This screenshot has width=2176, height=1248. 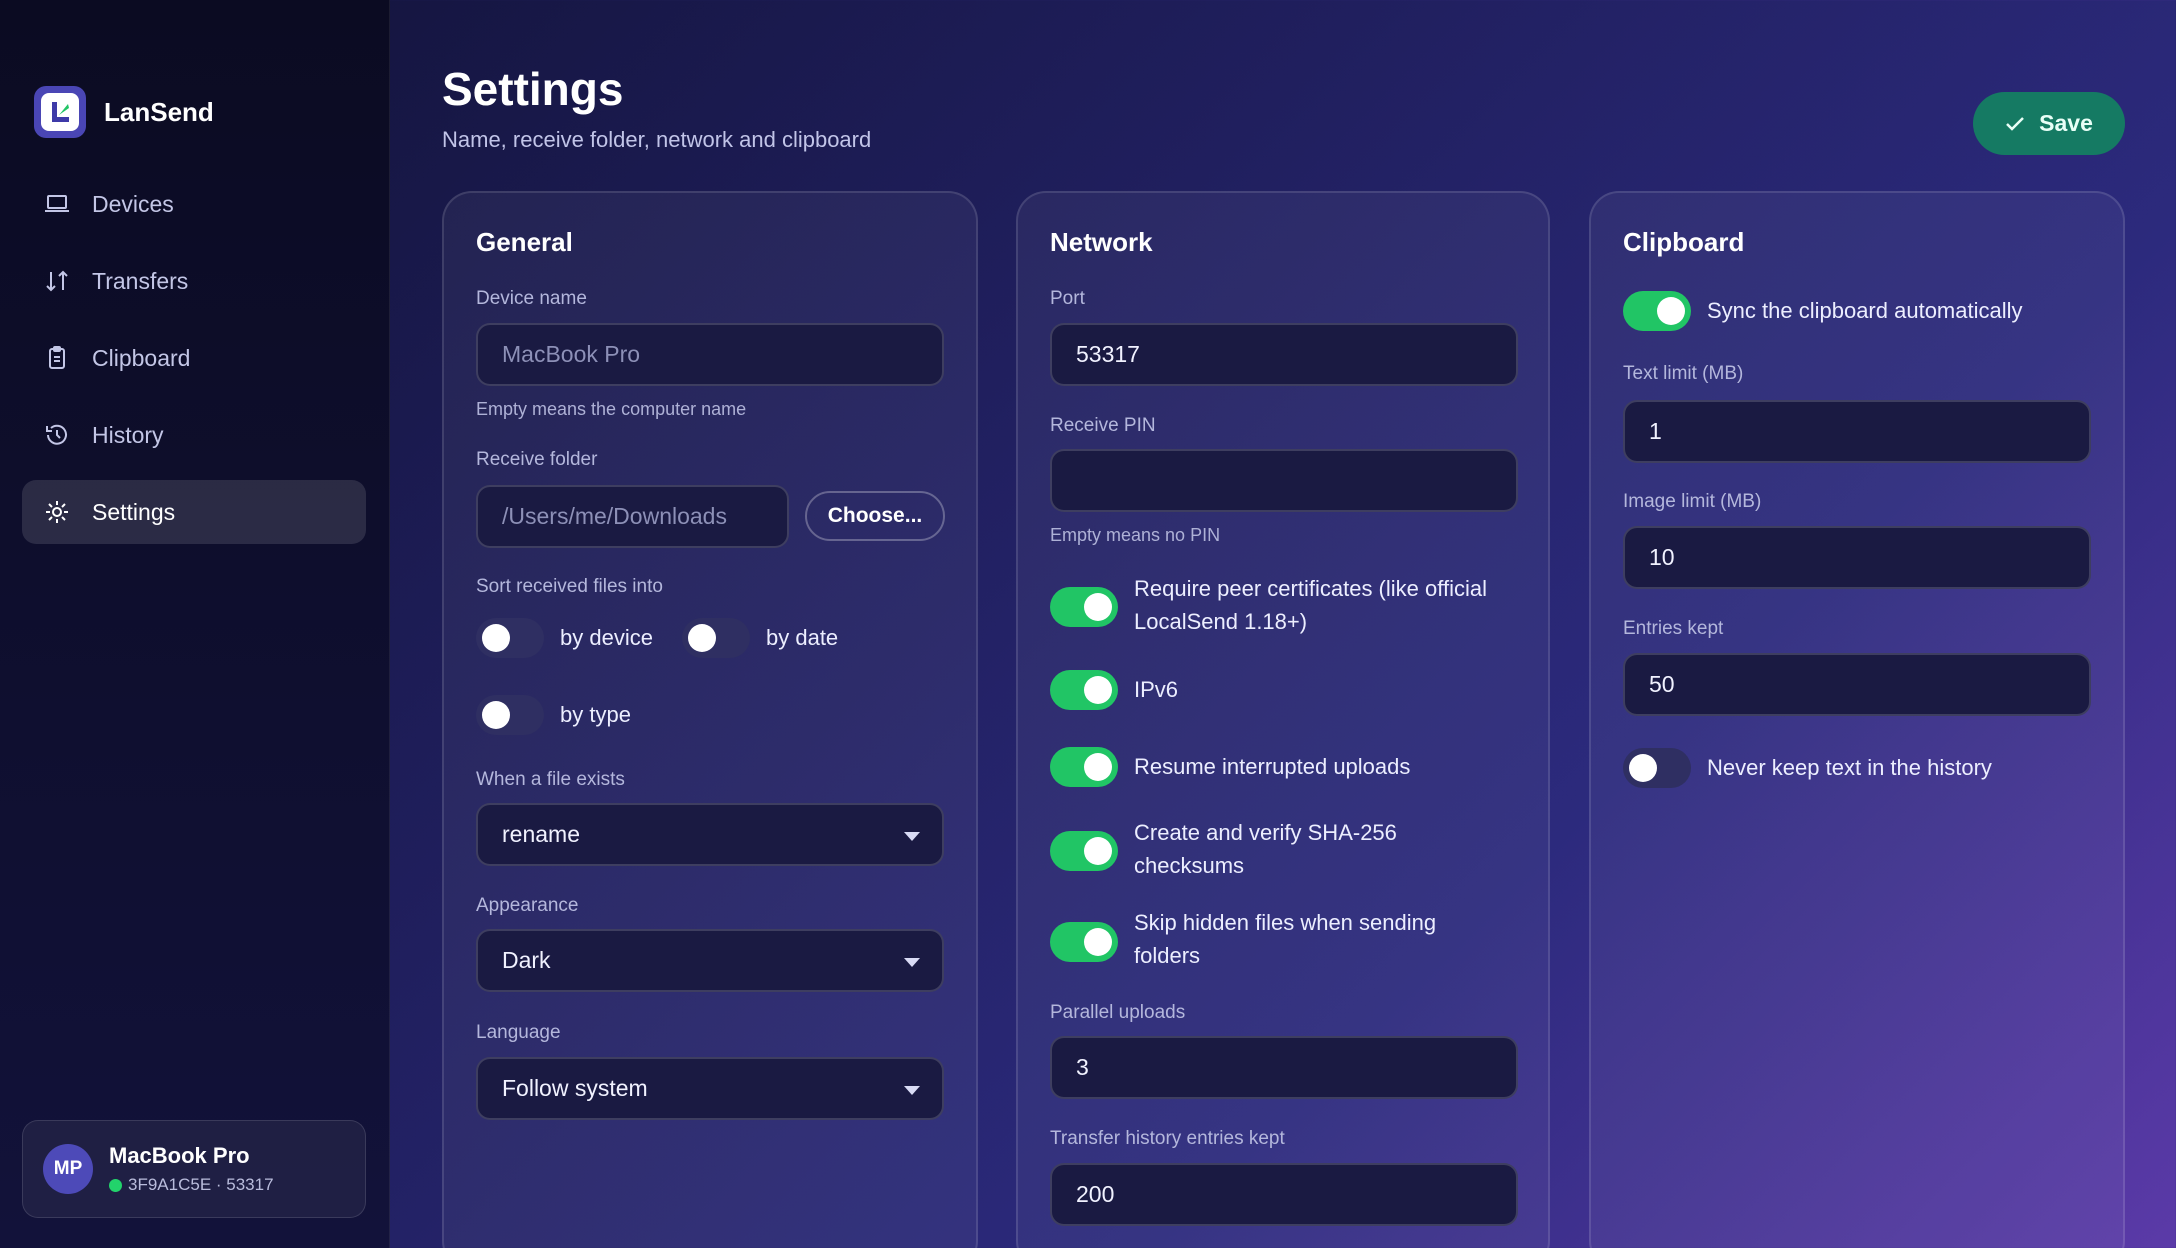 What do you see at coordinates (1084, 690) in the screenshot?
I see `ipv6-toggle` at bounding box center [1084, 690].